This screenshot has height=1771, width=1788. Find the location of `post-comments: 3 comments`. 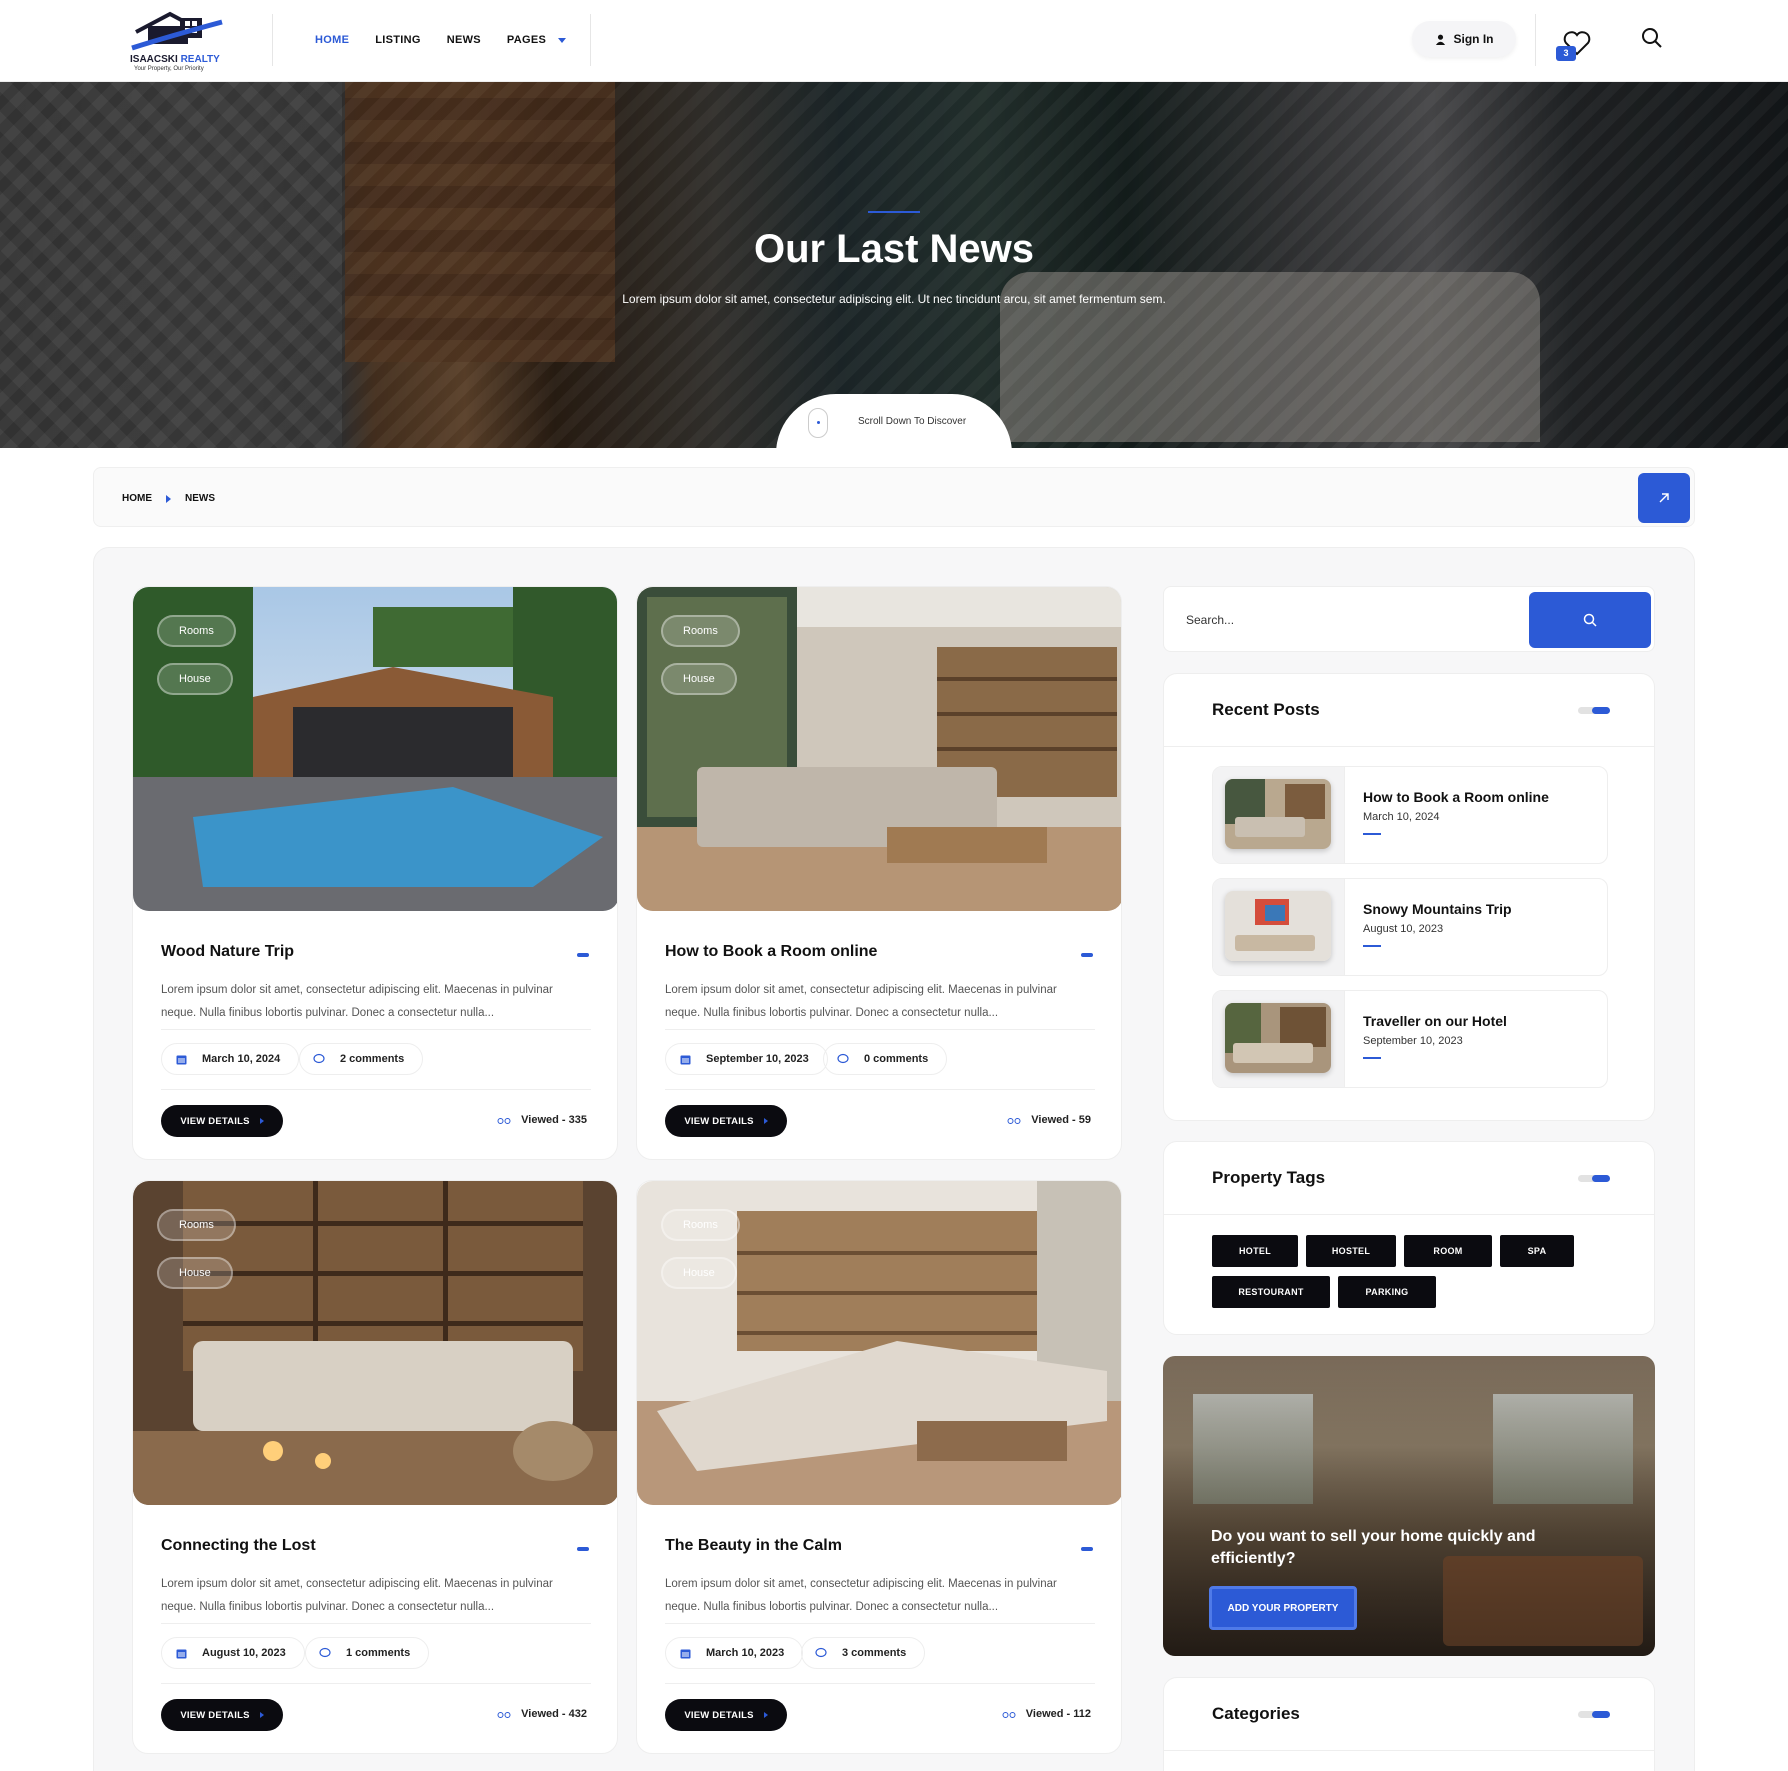

post-comments: 3 comments is located at coordinates (863, 1653).